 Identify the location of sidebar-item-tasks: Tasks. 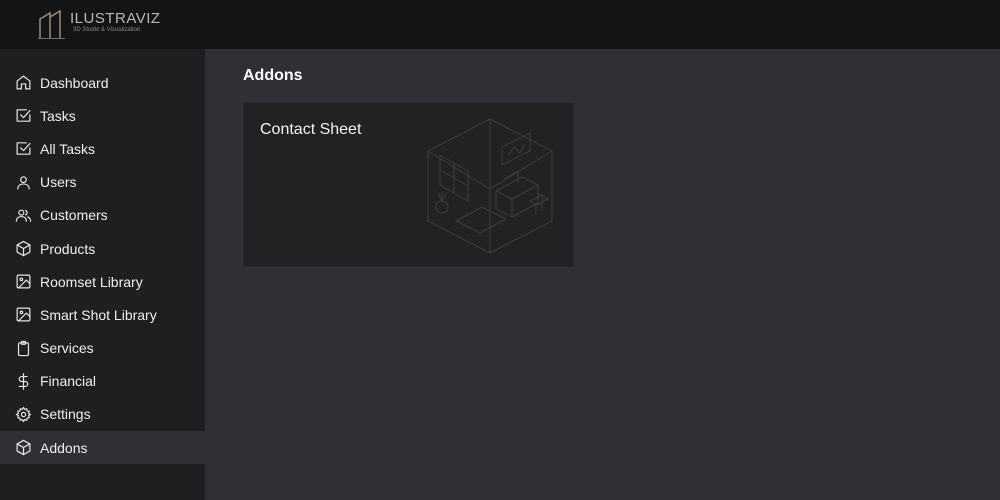
(102, 115).